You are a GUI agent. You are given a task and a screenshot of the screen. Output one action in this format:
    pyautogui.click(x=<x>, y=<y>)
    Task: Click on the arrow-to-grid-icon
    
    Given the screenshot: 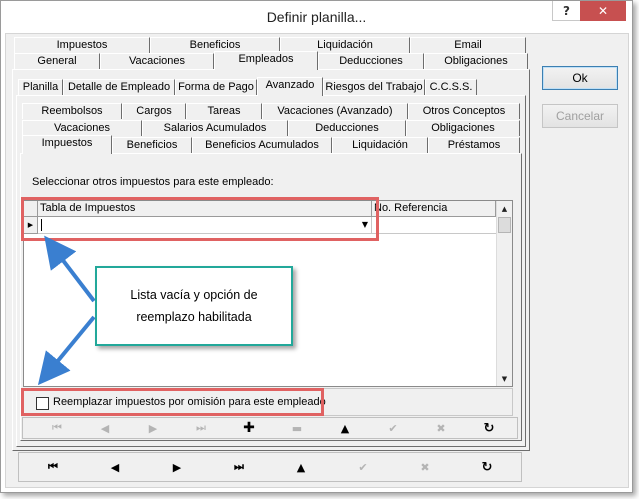 What is the action you would take?
    pyautogui.click(x=70, y=269)
    